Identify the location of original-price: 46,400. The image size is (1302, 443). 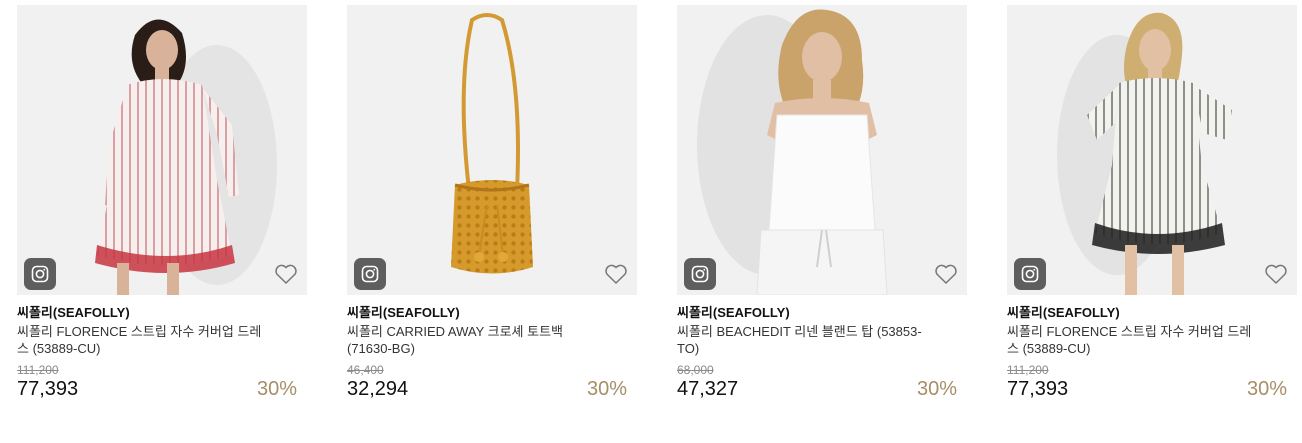
(365, 370).